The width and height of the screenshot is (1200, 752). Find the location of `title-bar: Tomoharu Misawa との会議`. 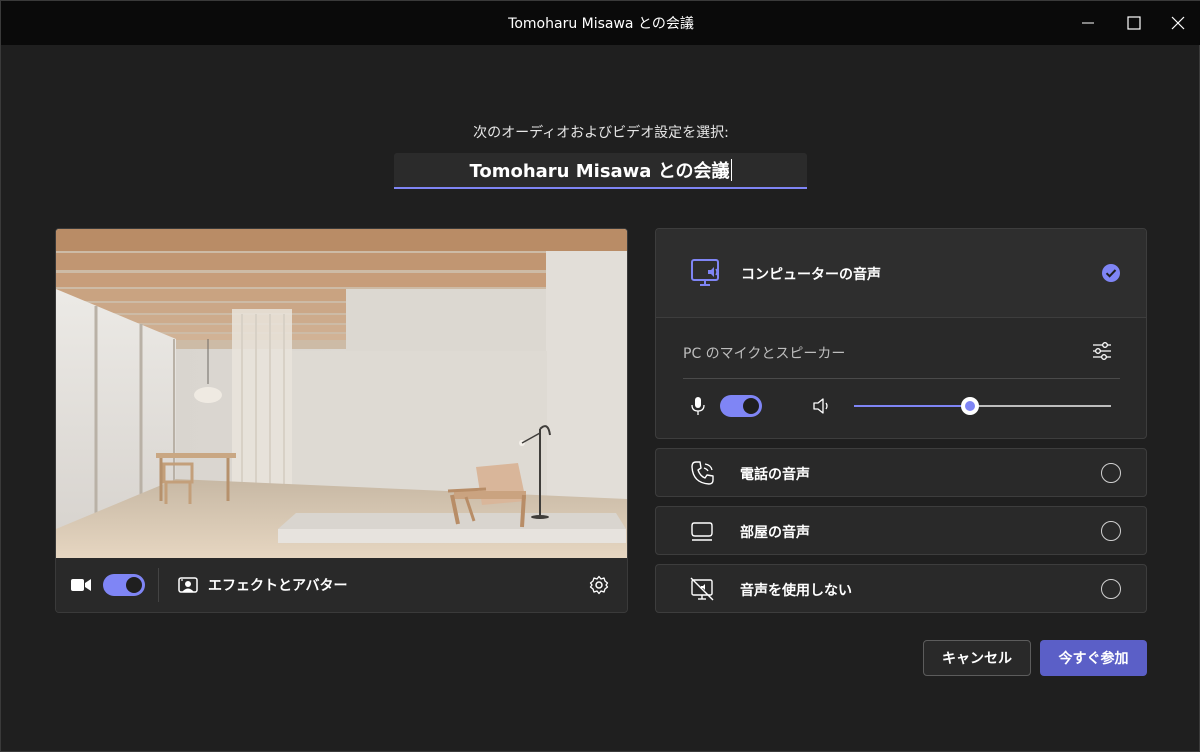

title-bar: Tomoharu Misawa との会議 is located at coordinates (600, 23).